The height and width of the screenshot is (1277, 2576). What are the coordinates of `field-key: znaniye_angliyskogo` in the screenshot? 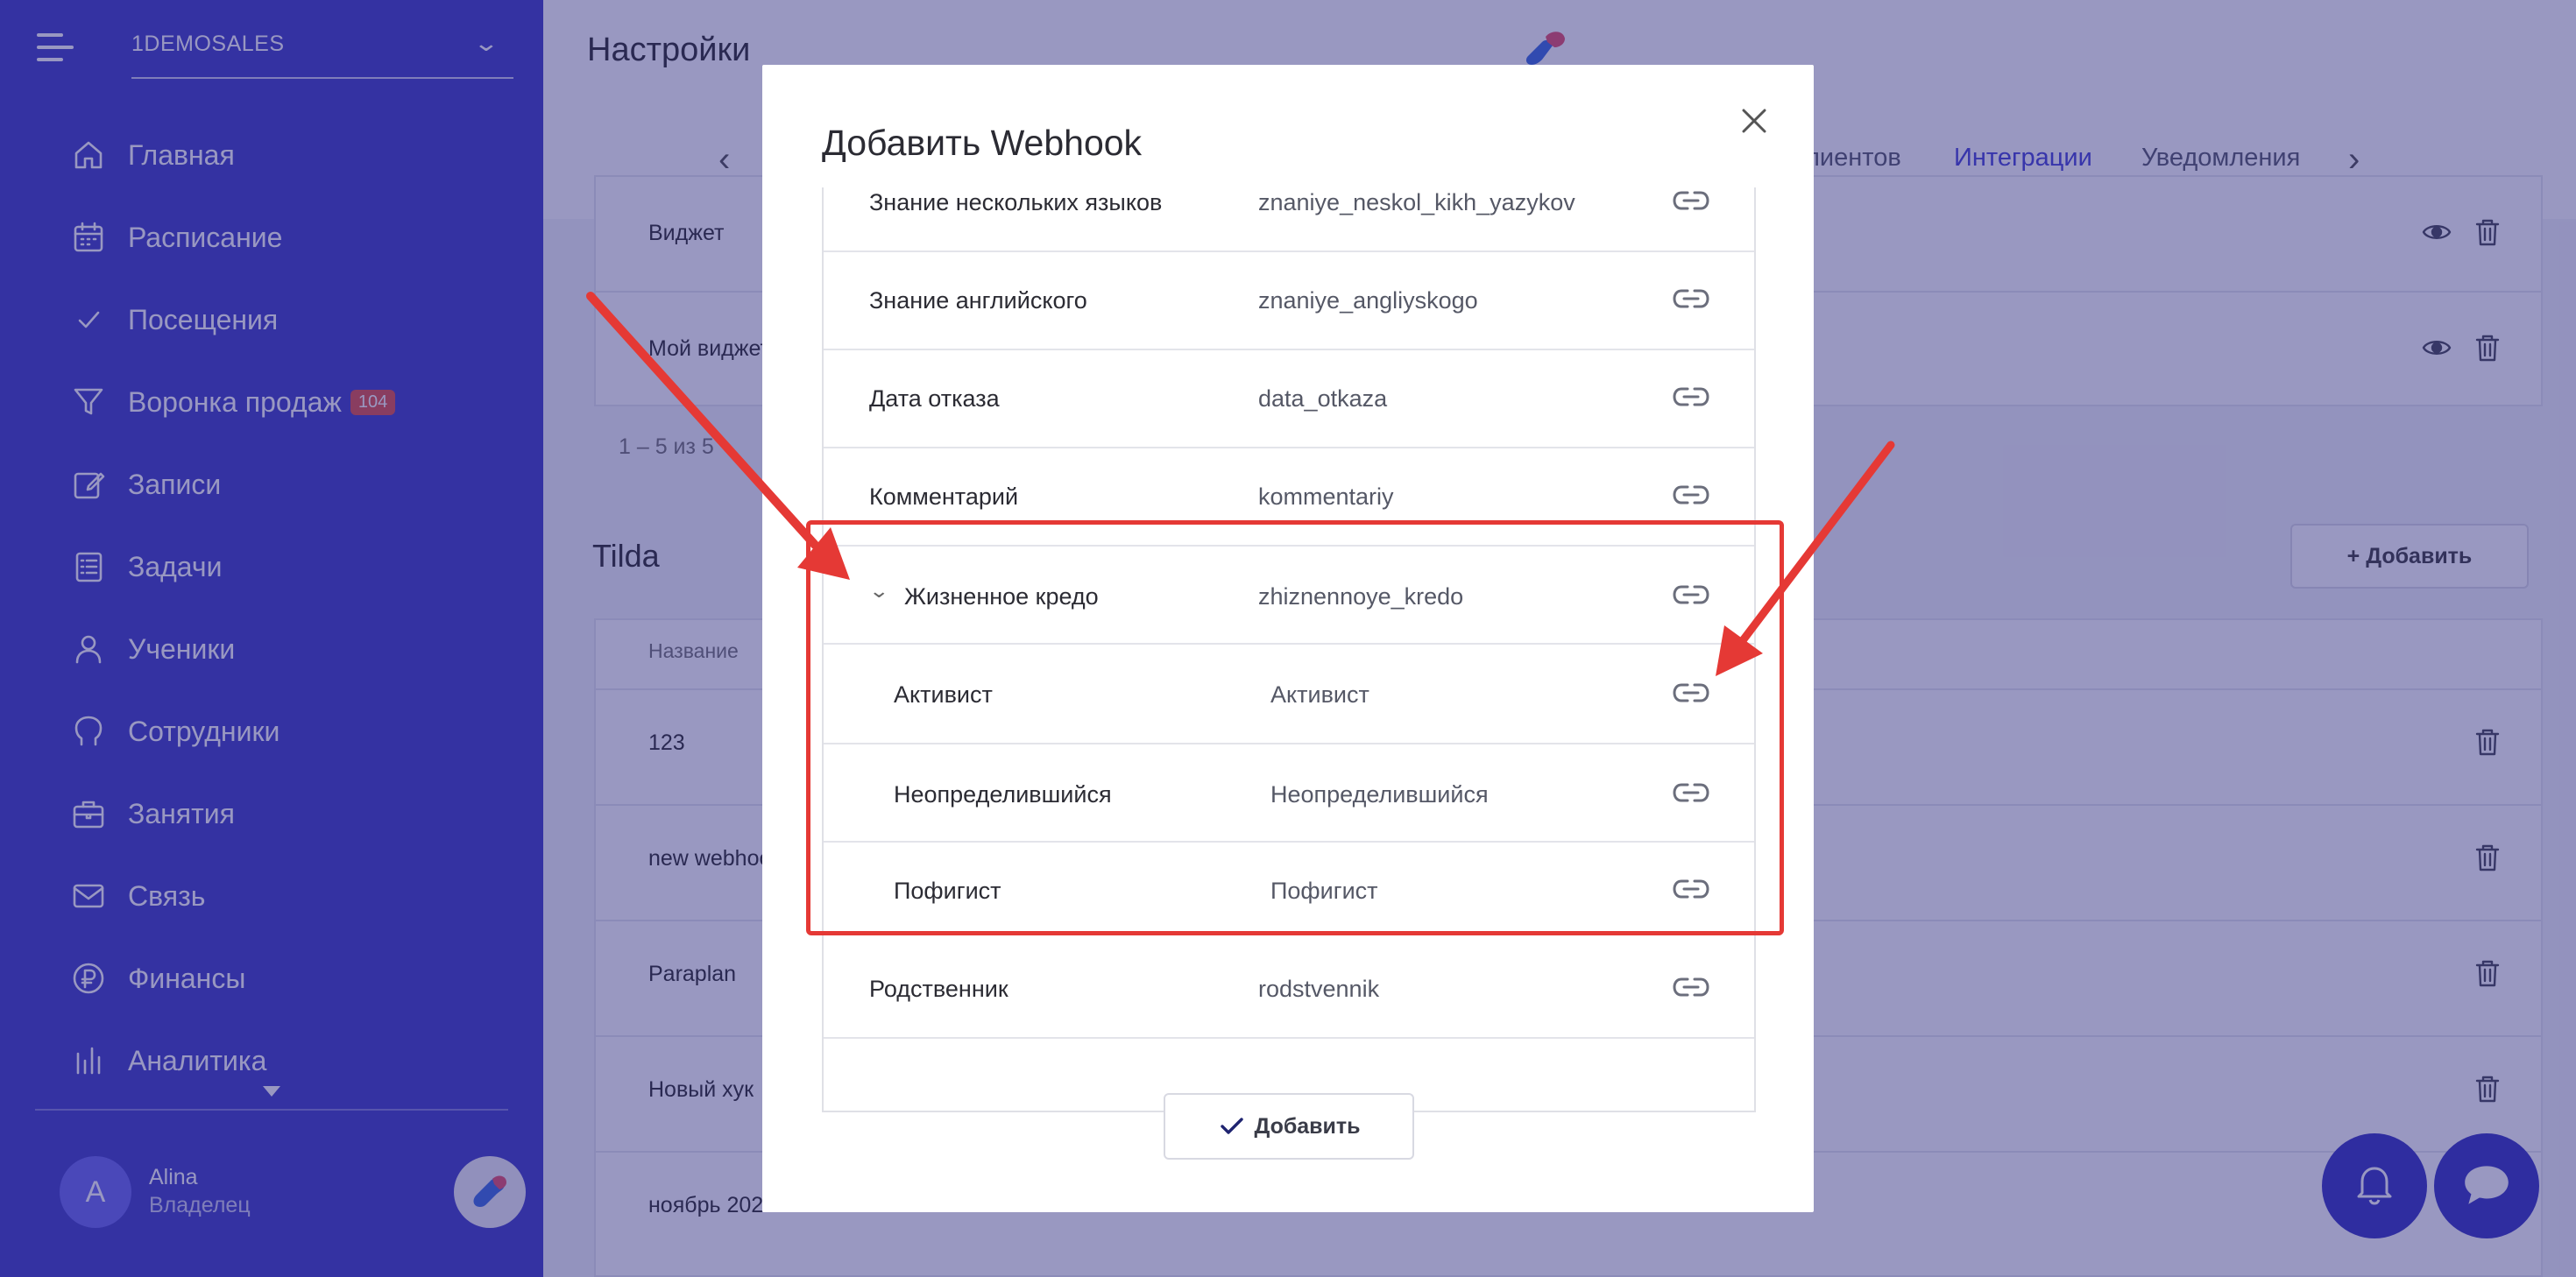 It's located at (1368, 300).